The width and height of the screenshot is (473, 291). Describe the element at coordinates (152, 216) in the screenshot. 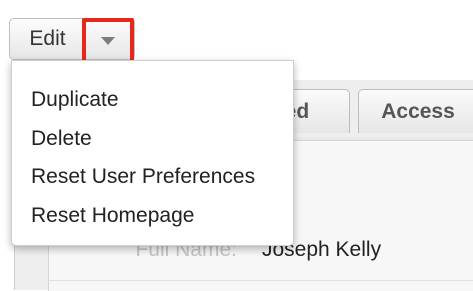

I see `menu-item-reset-homepage: Reset Homepage` at that location.